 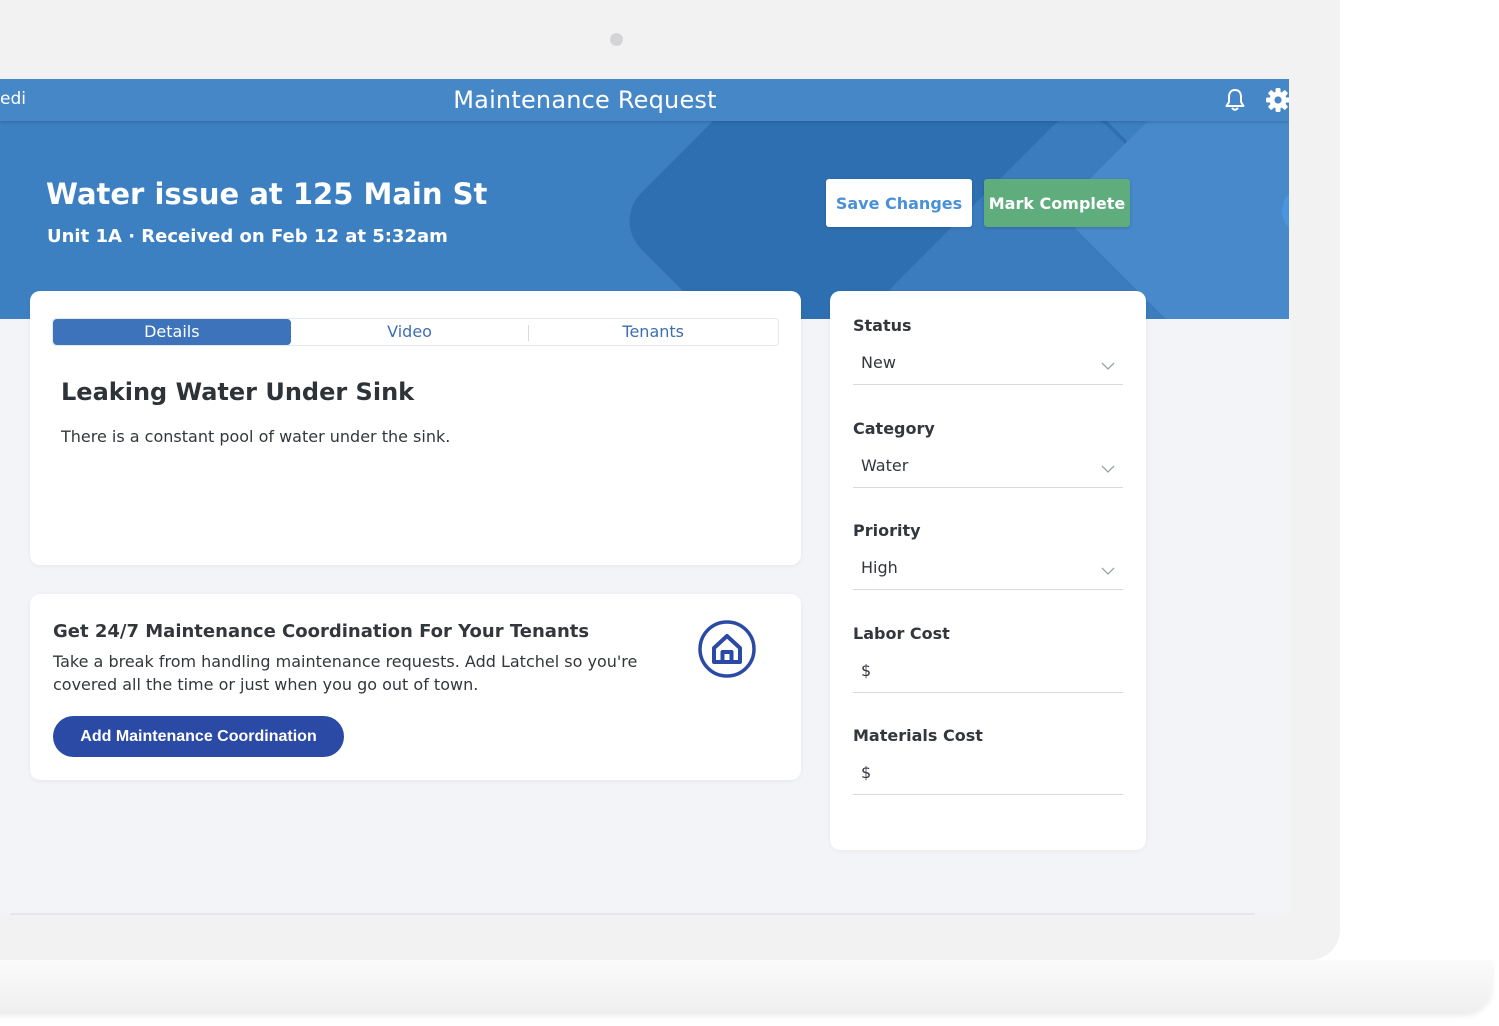 What do you see at coordinates (198, 736) in the screenshot?
I see `add-maintenance-coordination-button: Add Maintenance Coordination` at bounding box center [198, 736].